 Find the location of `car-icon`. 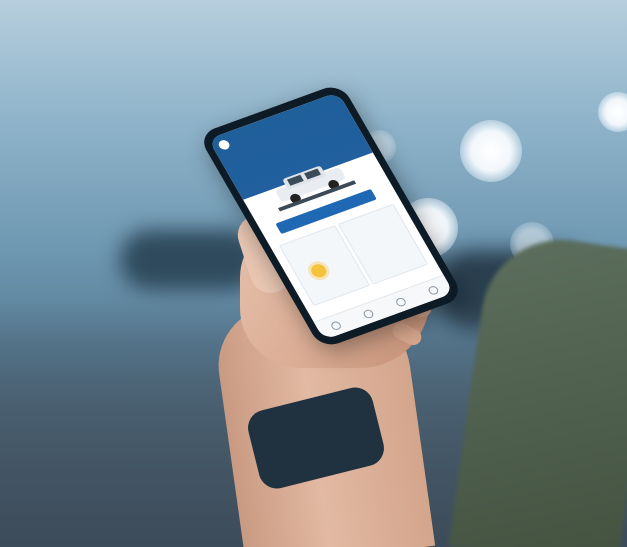

car-icon is located at coordinates (368, 314).